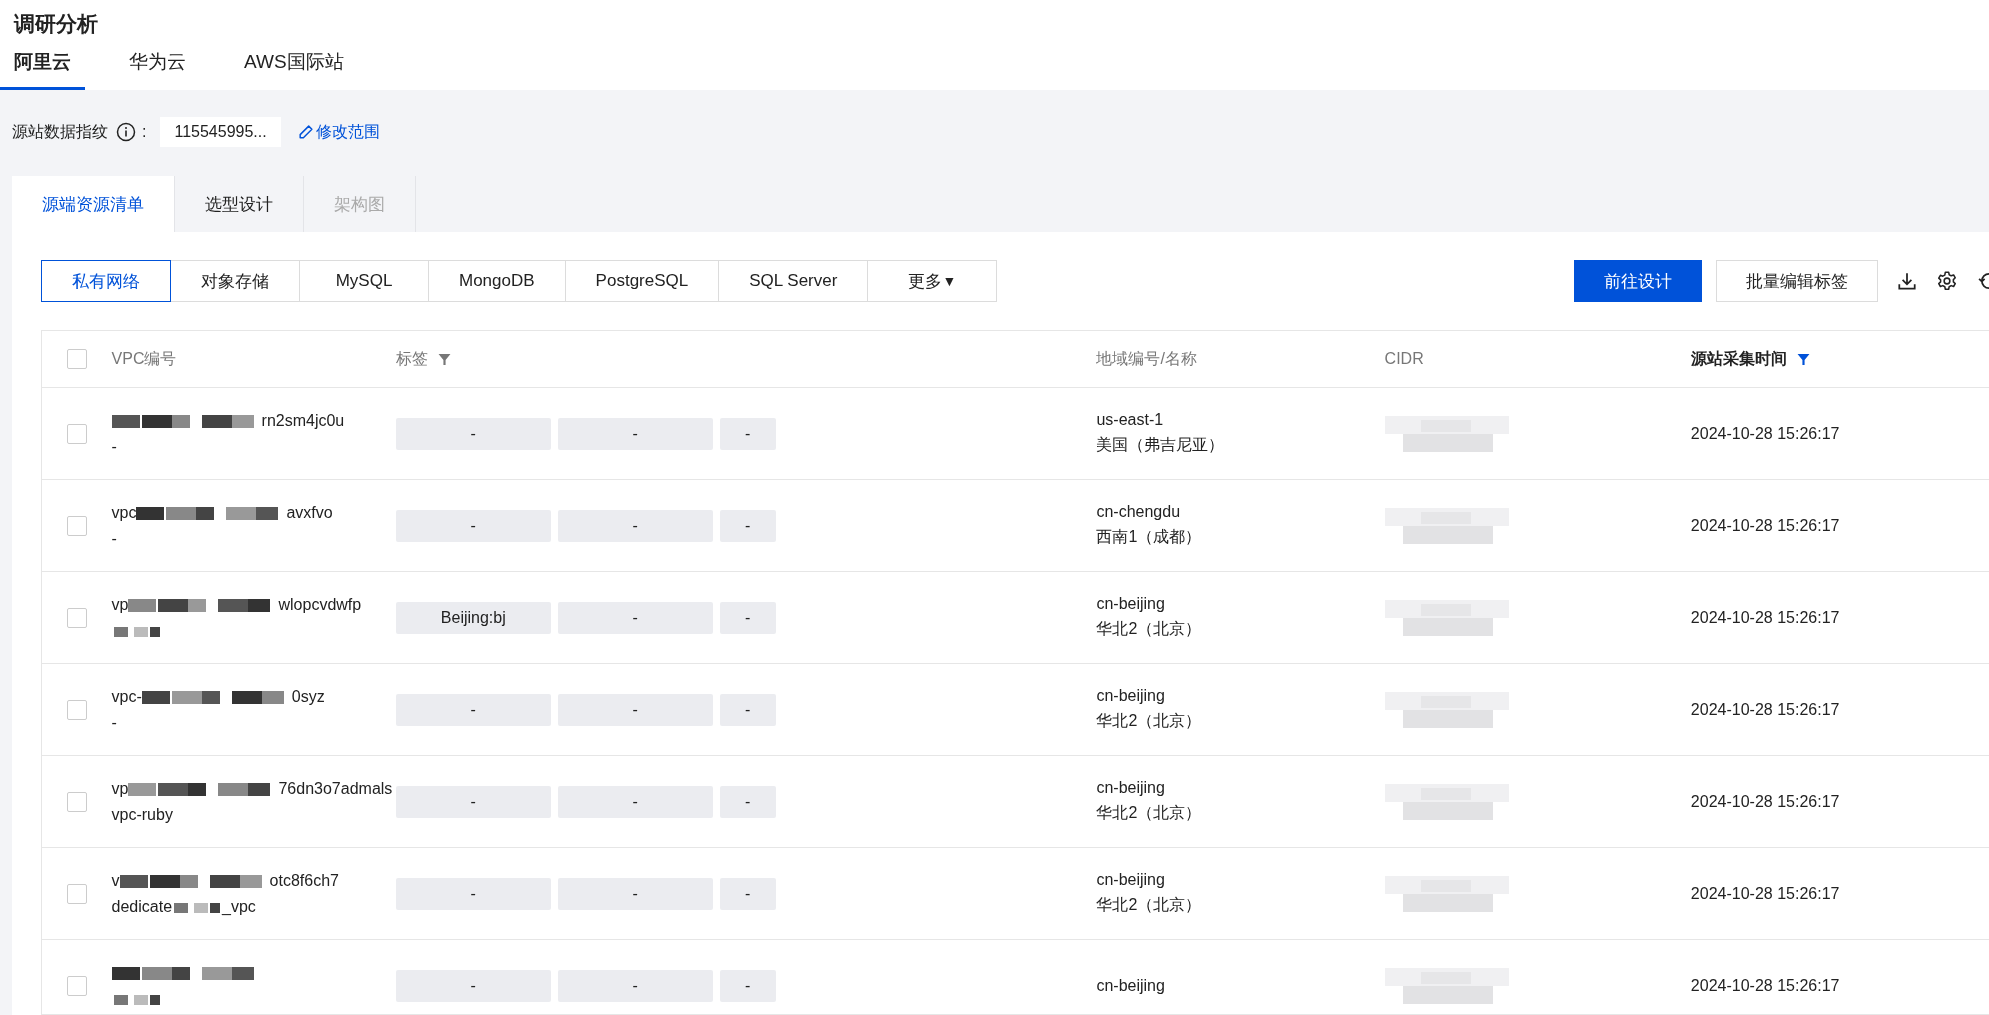  Describe the element at coordinates (142, 906) in the screenshot. I see `vpc-name: dedicate` at that location.